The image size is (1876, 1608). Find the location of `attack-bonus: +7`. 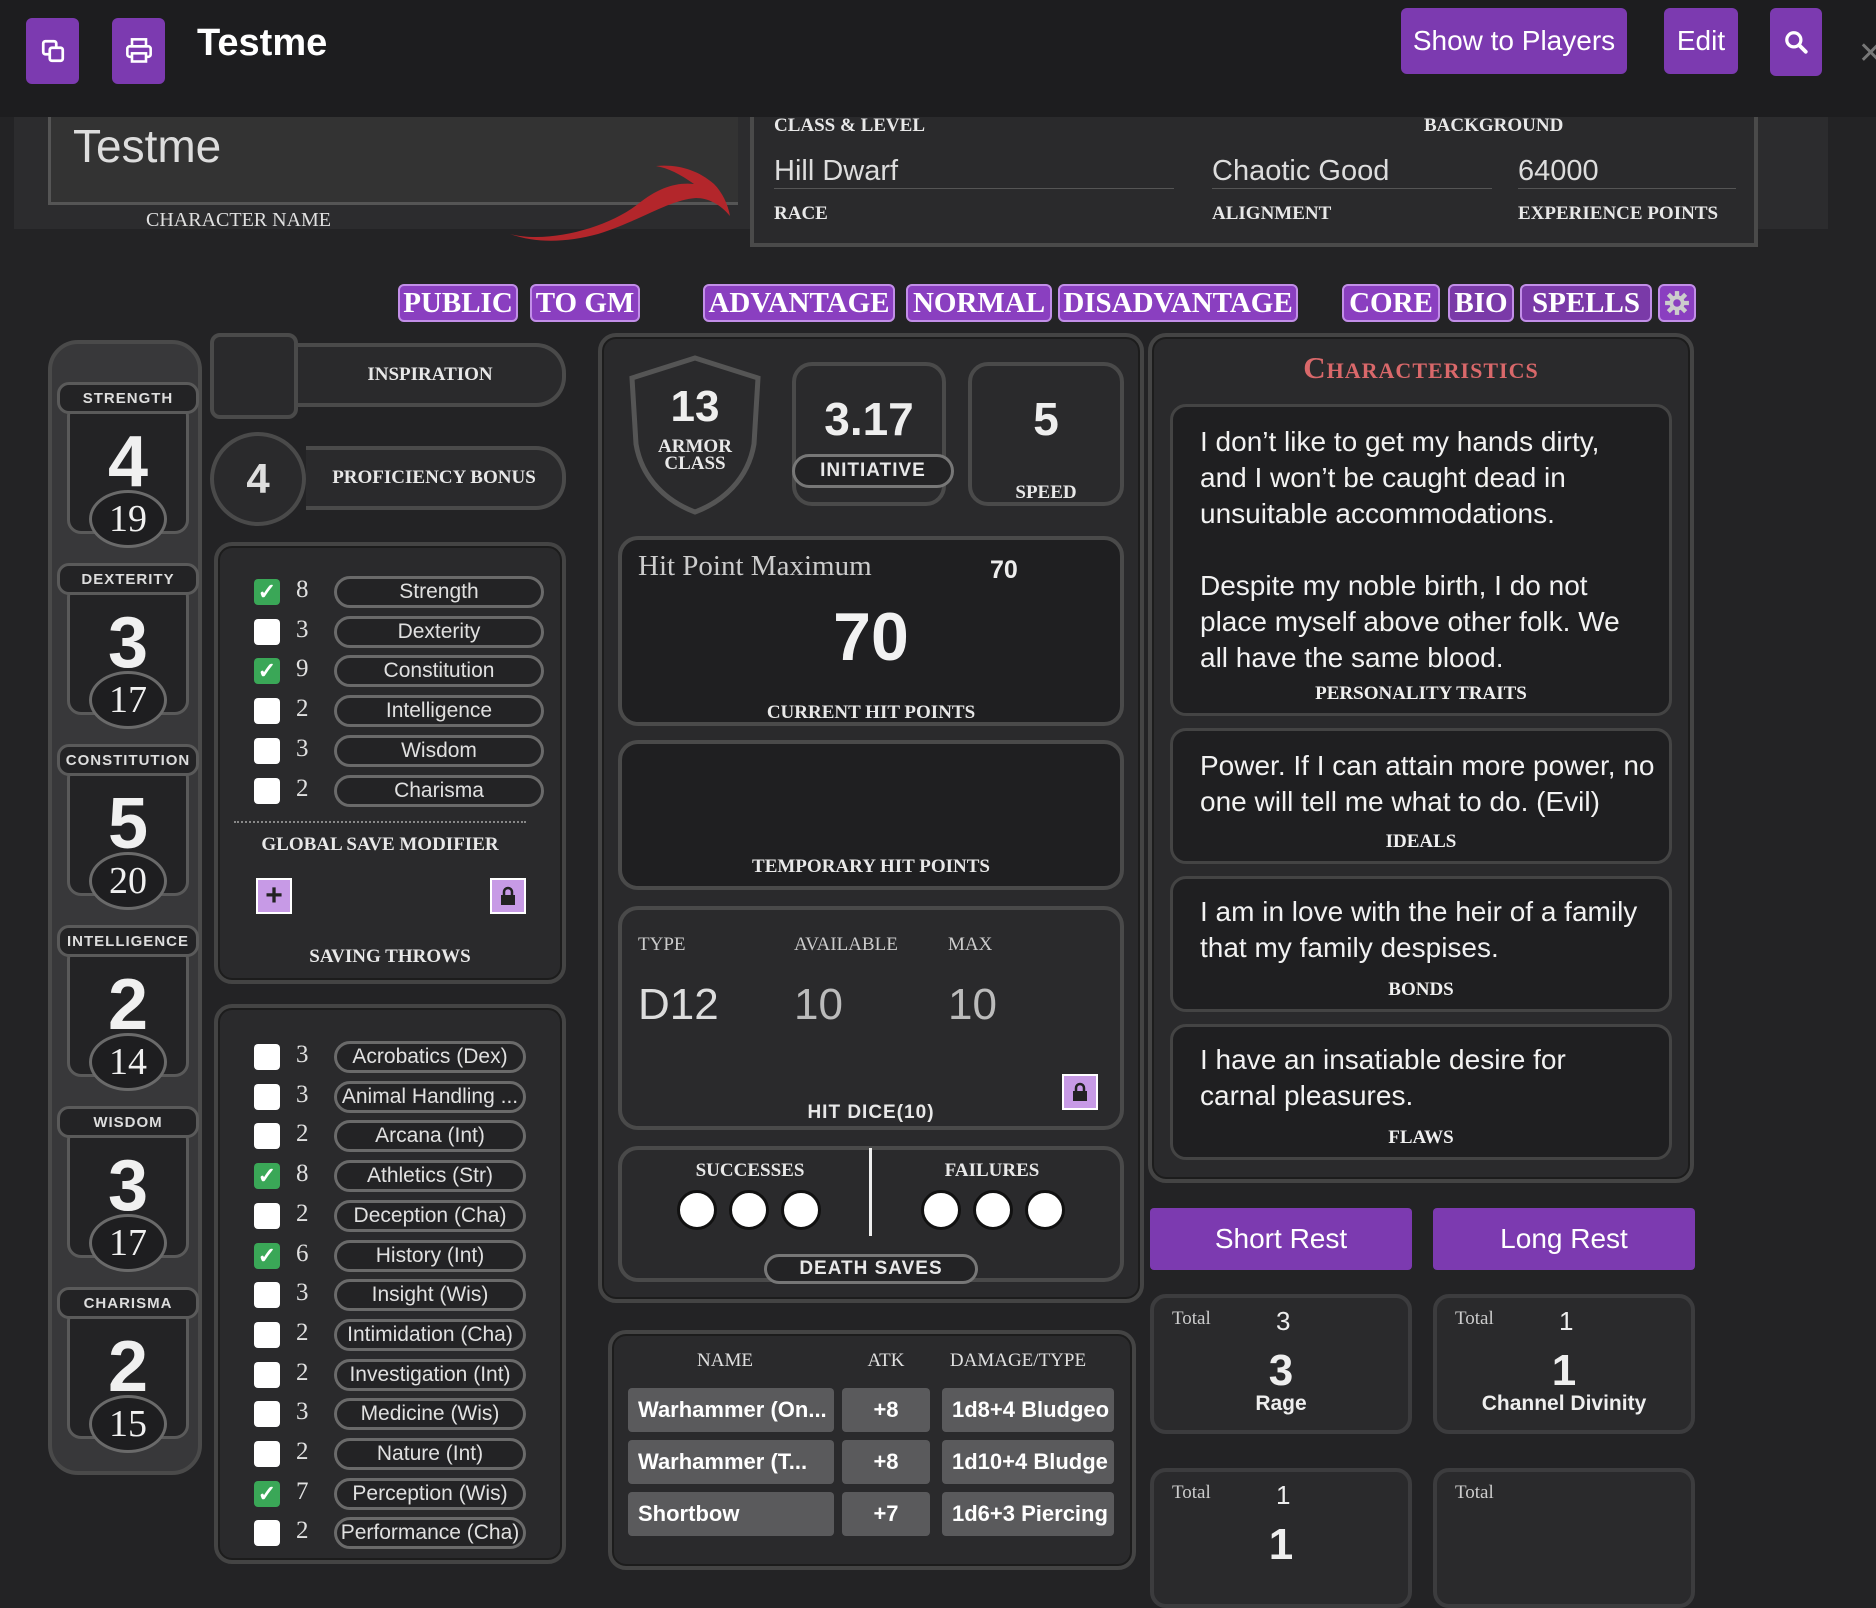

attack-bonus: +7 is located at coordinates (886, 1514).